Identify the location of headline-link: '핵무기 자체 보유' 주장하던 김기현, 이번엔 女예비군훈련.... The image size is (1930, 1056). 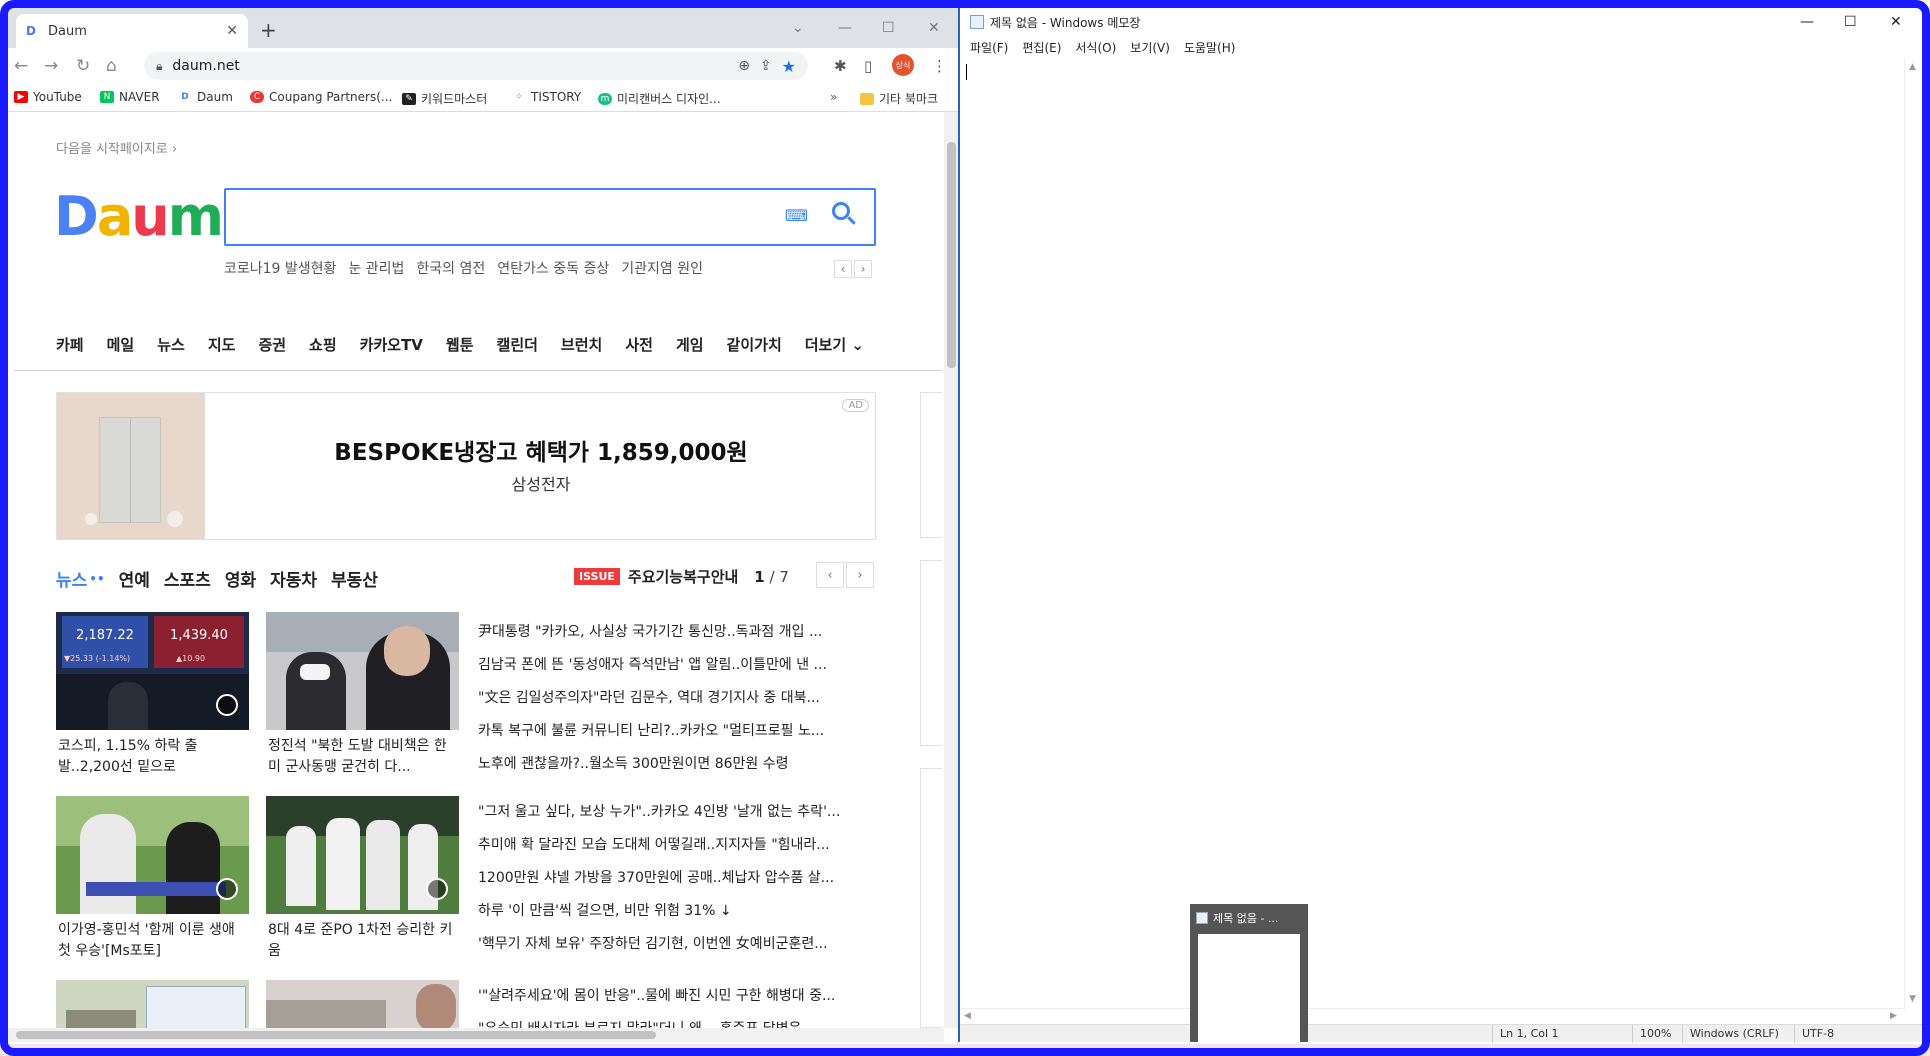
(678, 950).